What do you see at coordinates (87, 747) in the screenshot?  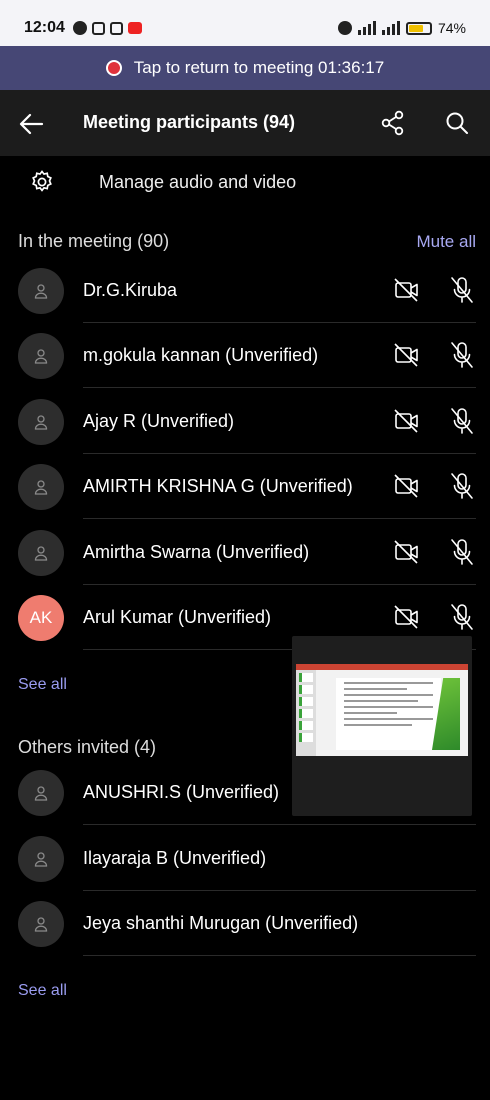 I see `others-invited-heading: Others invited (4)` at bounding box center [87, 747].